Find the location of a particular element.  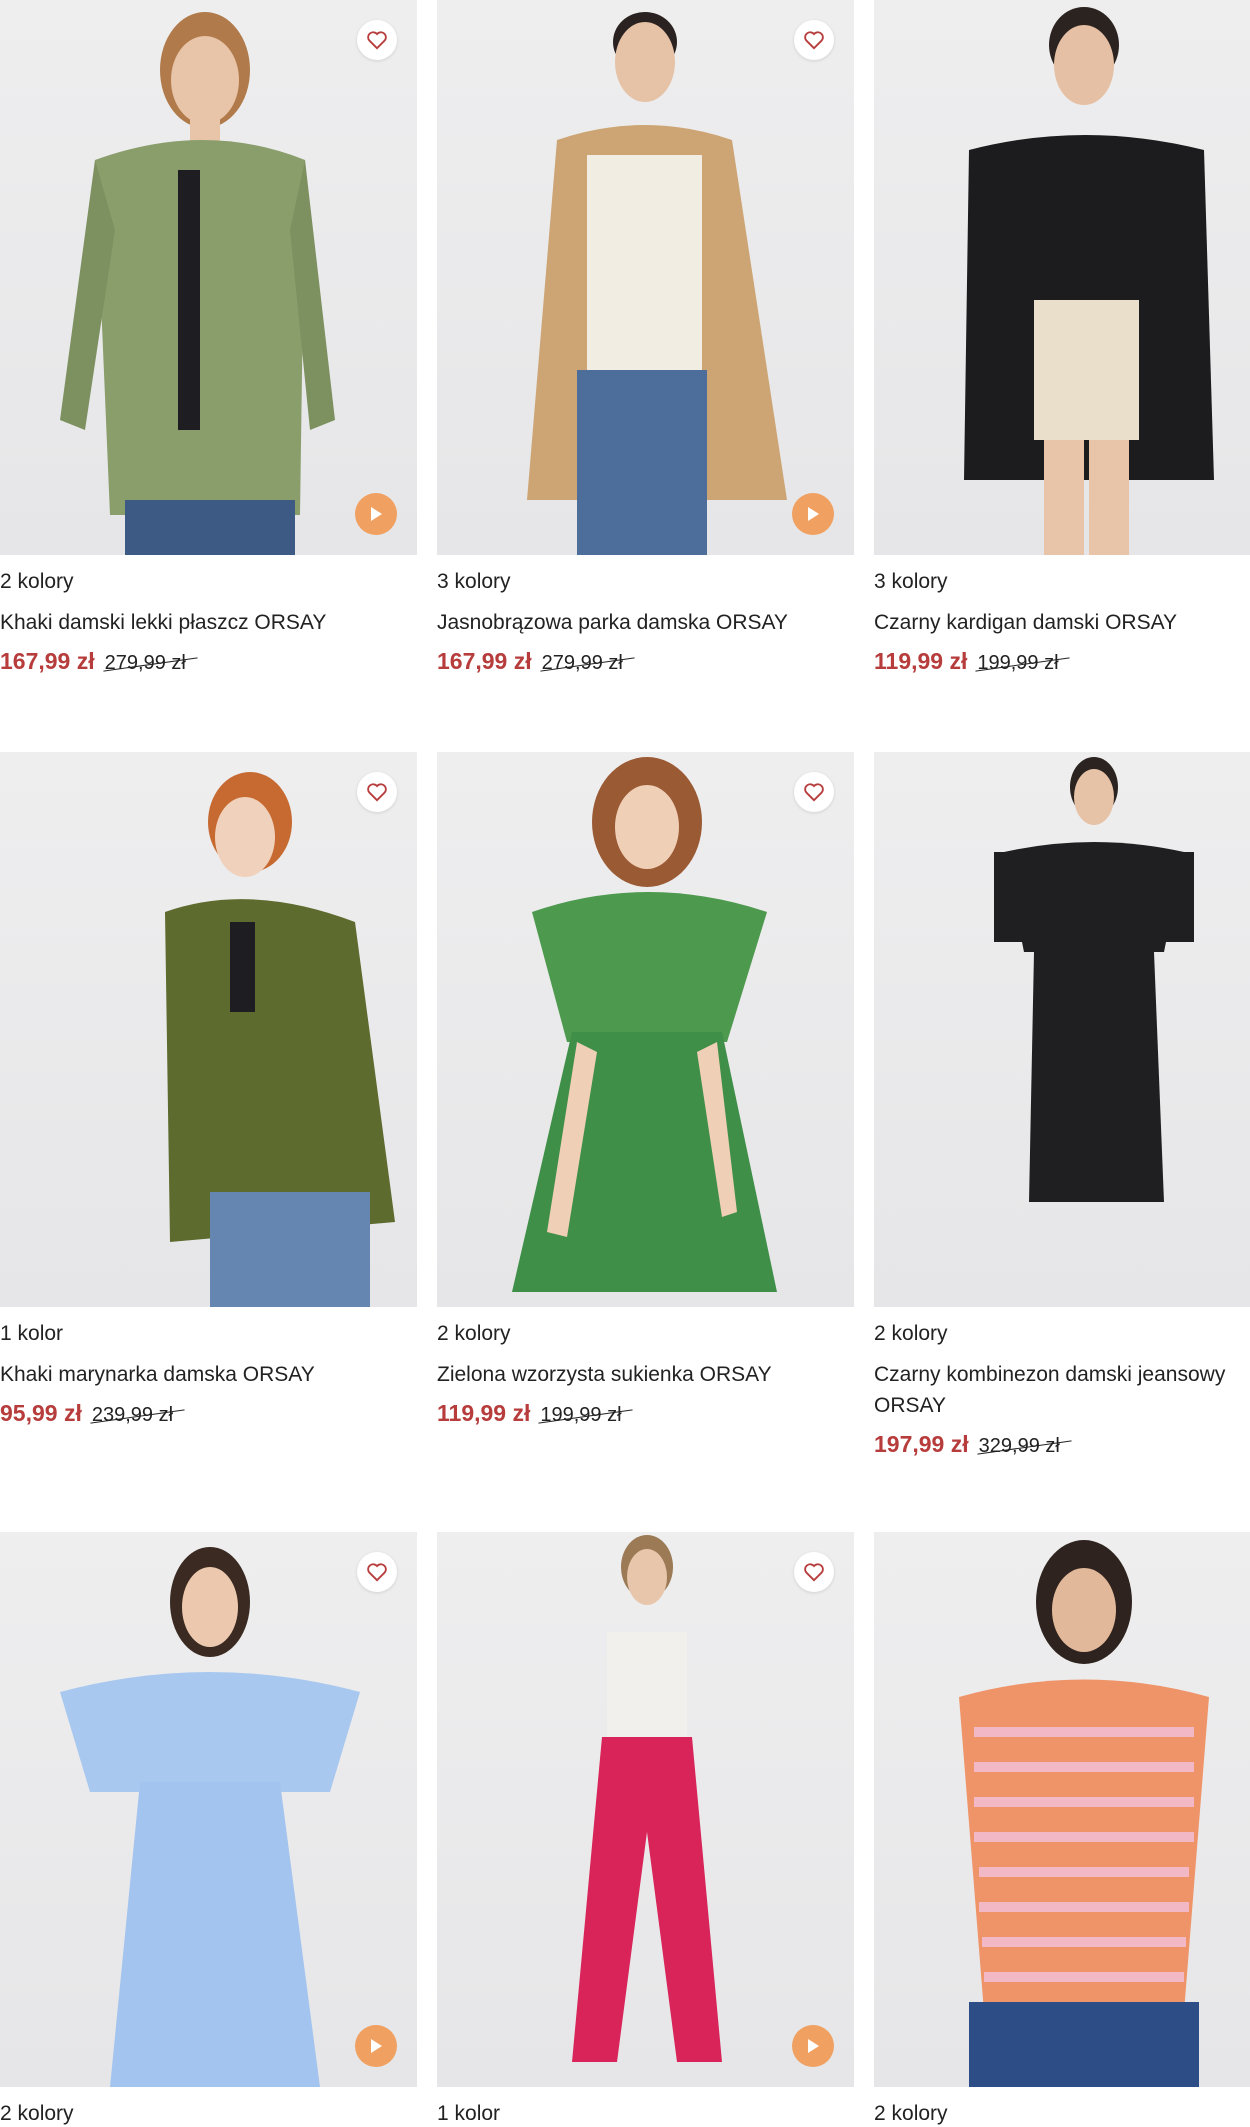

original-price: 329,99 zł is located at coordinates (1019, 1446).